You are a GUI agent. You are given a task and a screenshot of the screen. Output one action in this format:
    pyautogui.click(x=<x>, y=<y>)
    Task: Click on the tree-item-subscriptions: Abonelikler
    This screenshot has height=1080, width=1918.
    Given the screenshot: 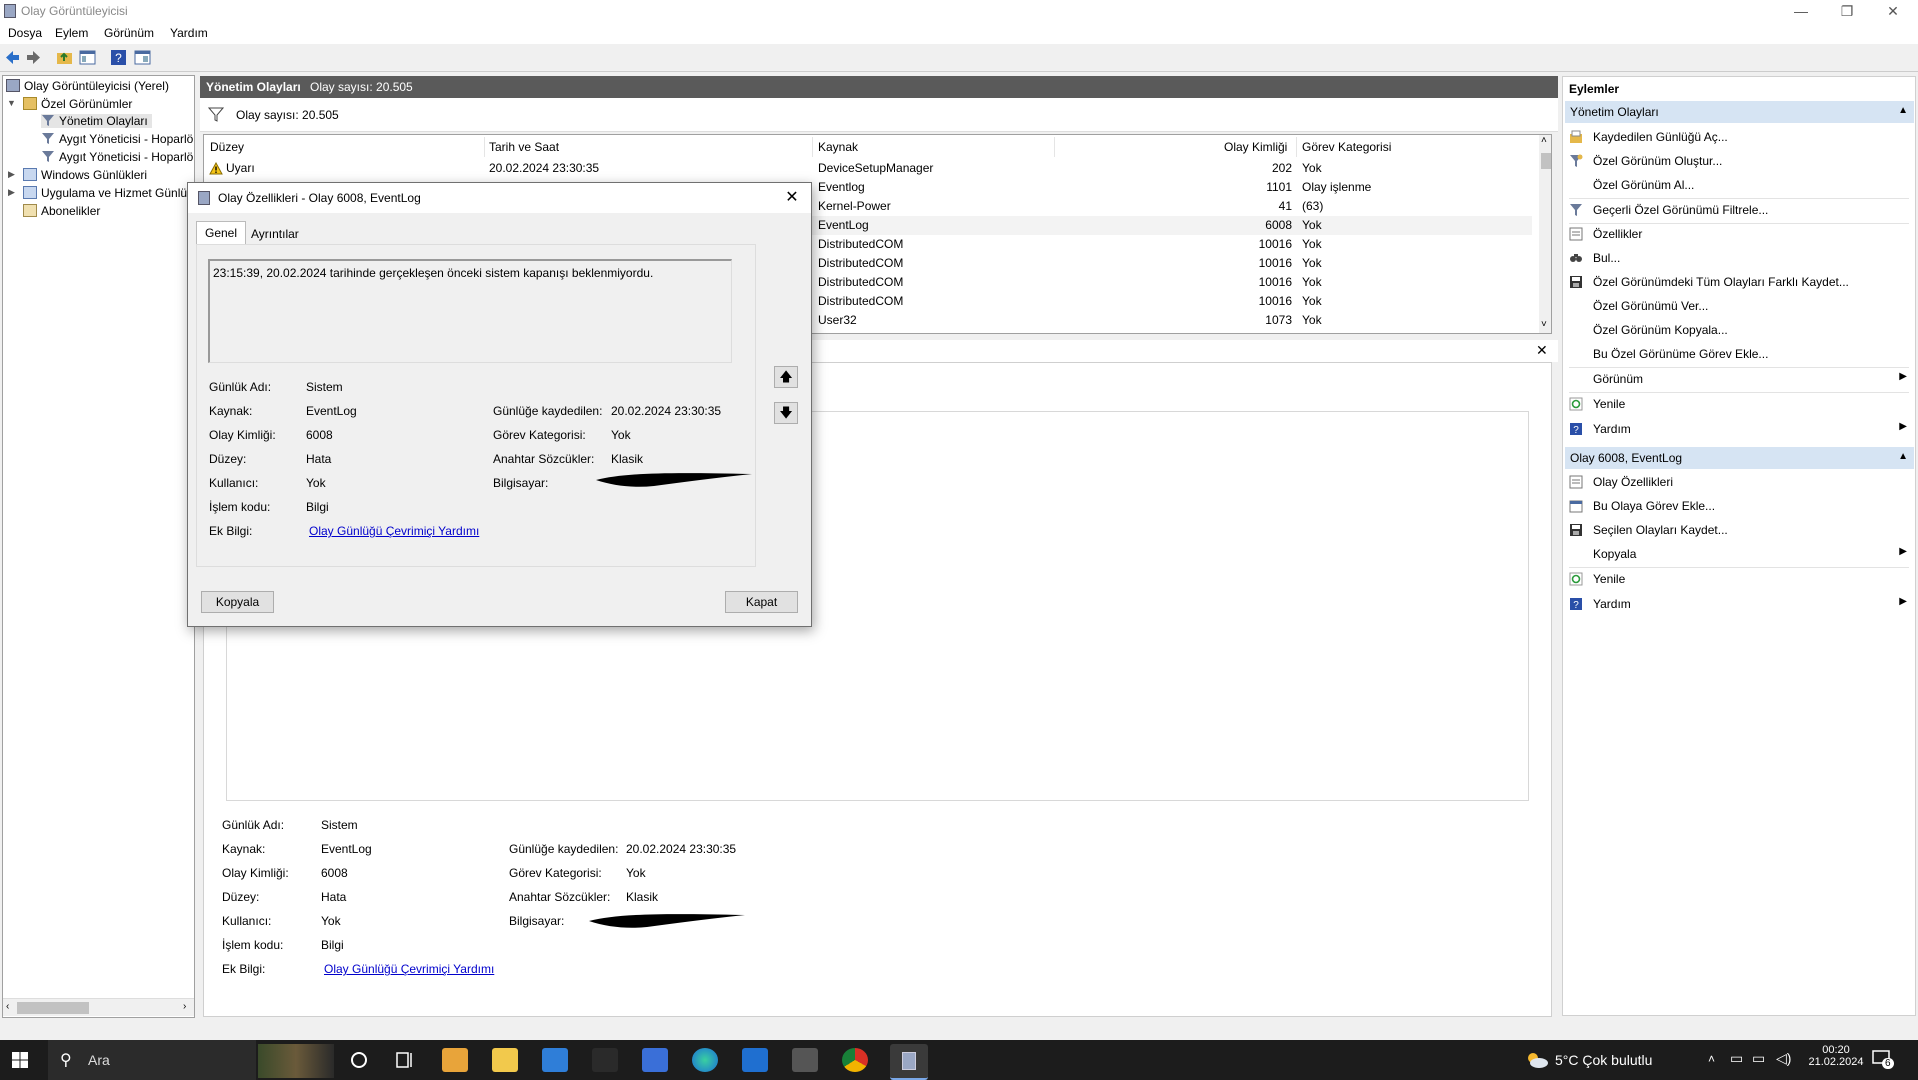 What is the action you would take?
    pyautogui.click(x=61, y=211)
    